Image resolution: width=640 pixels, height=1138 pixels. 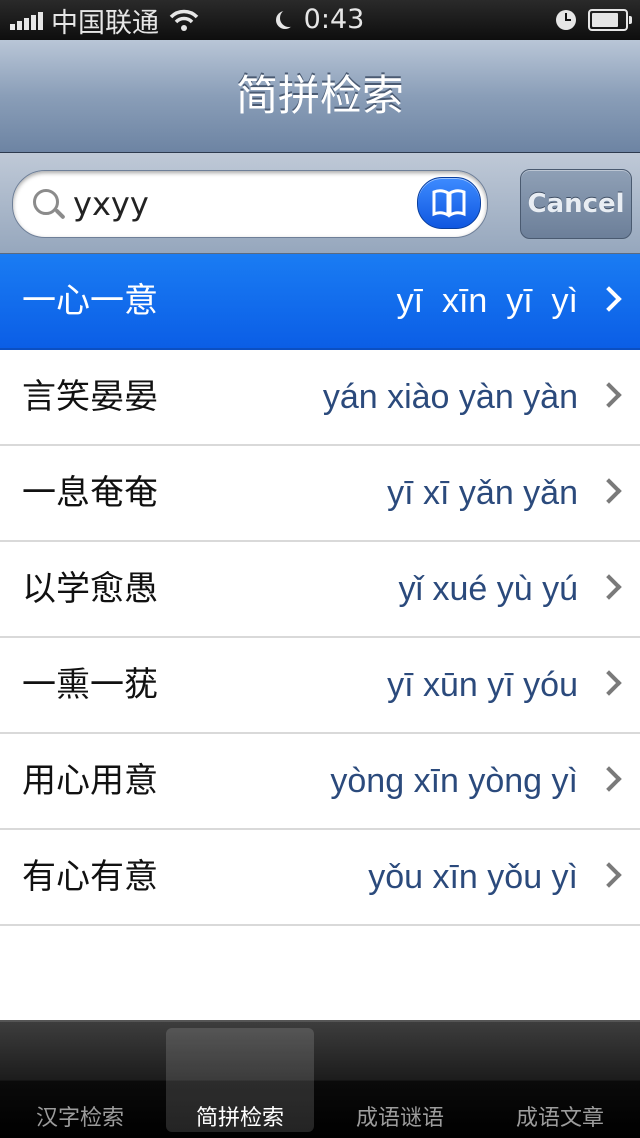 What do you see at coordinates (320, 494) in the screenshot?
I see `result-row: 一息奄奄 yī xī yǎn yǎn` at bounding box center [320, 494].